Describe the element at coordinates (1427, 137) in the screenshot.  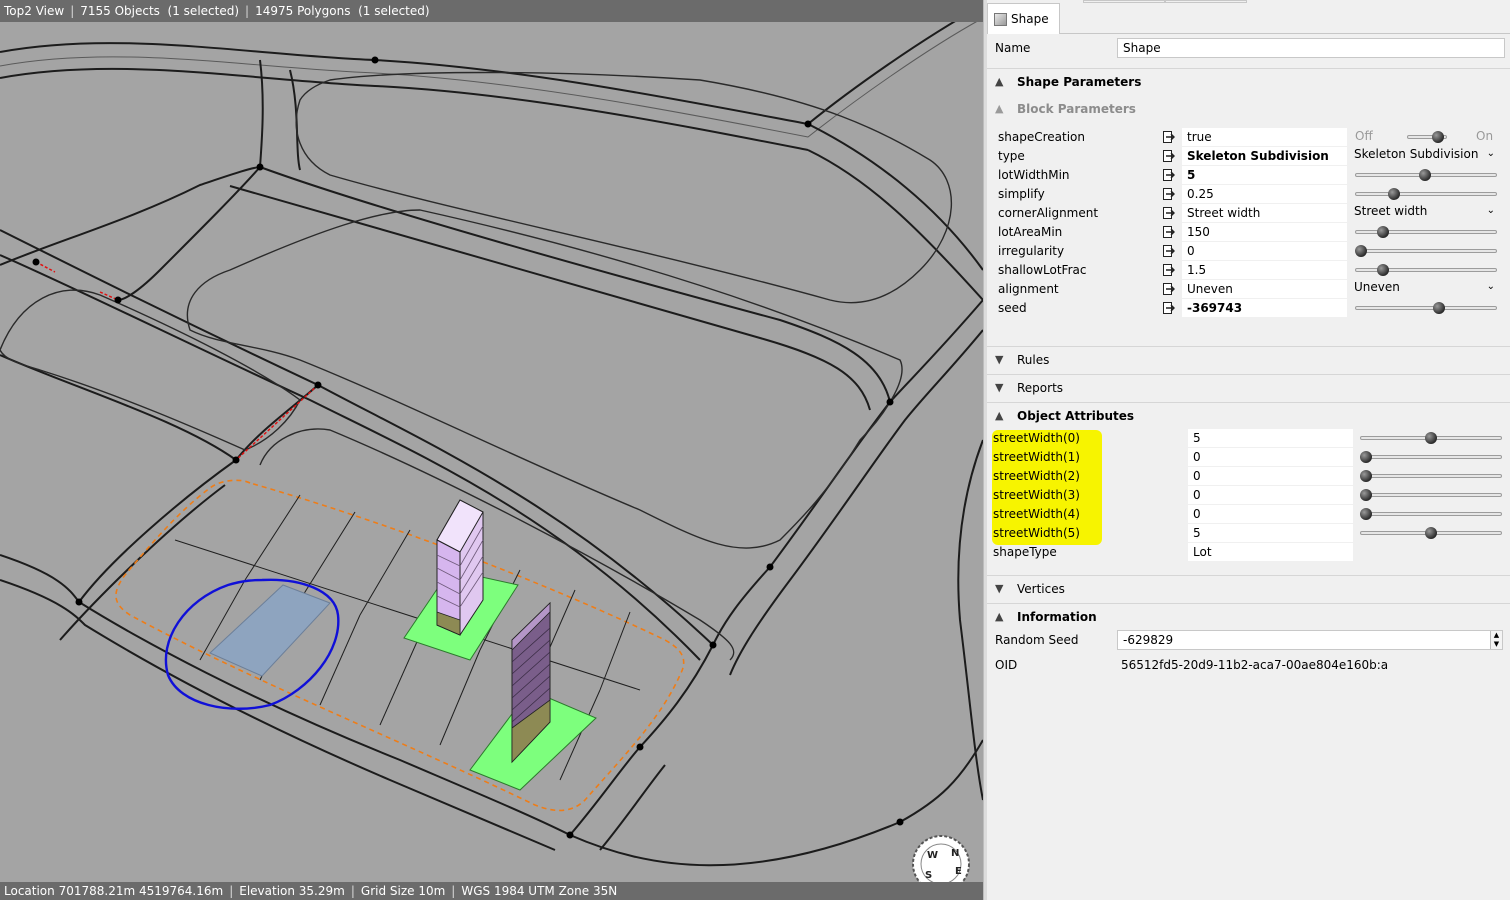
I see `toggle-switch` at that location.